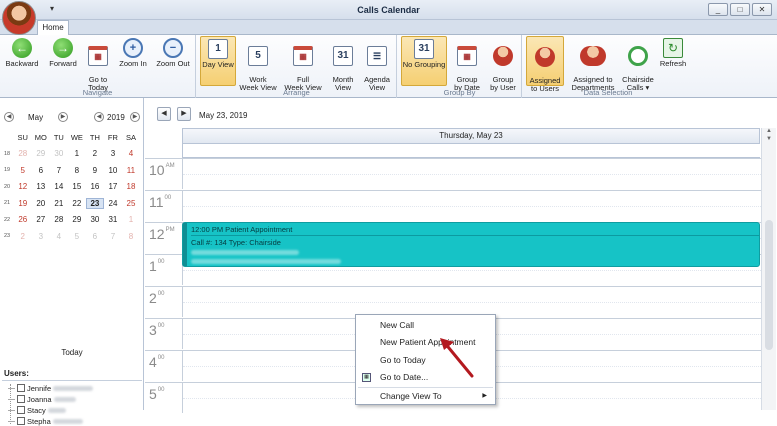 This screenshot has height=426, width=777. What do you see at coordinates (94, 203) in the screenshot?
I see `calendar-day: 23` at bounding box center [94, 203].